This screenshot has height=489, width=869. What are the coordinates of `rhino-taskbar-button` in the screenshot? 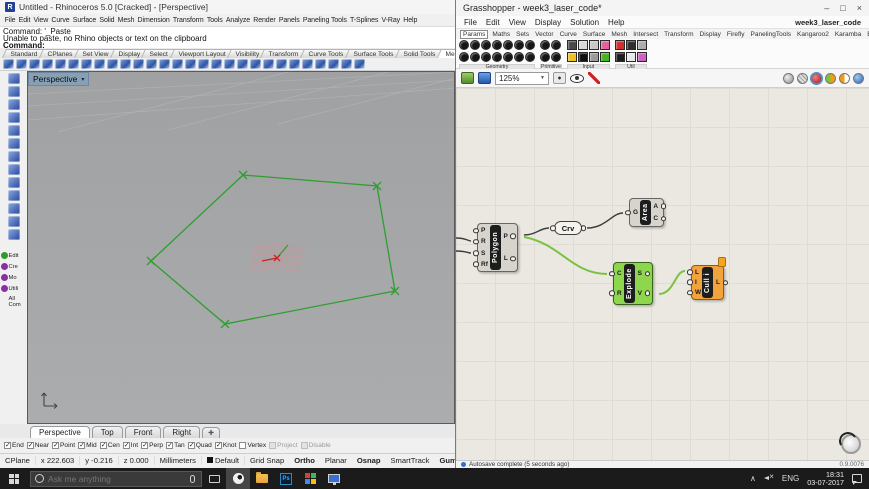 It's located at (238, 478).